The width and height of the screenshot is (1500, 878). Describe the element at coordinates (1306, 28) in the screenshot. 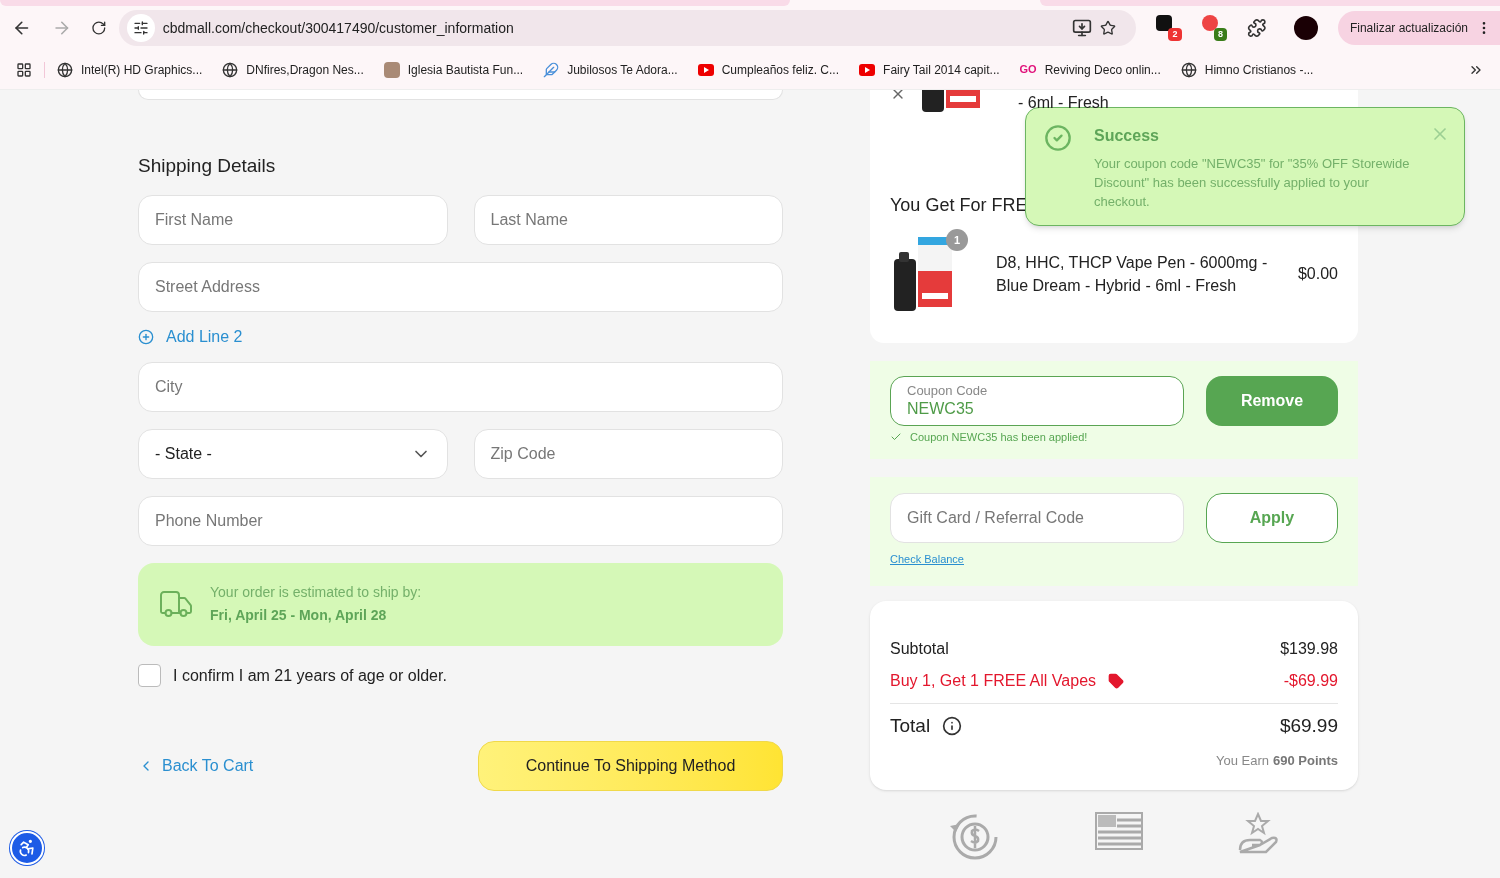

I see `profile-avatar` at that location.